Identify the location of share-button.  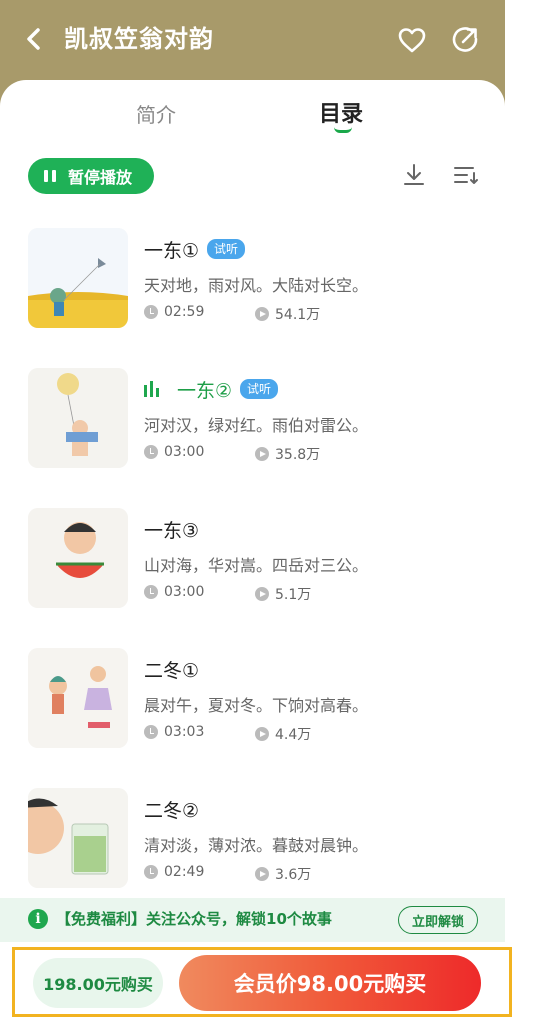
(465, 40).